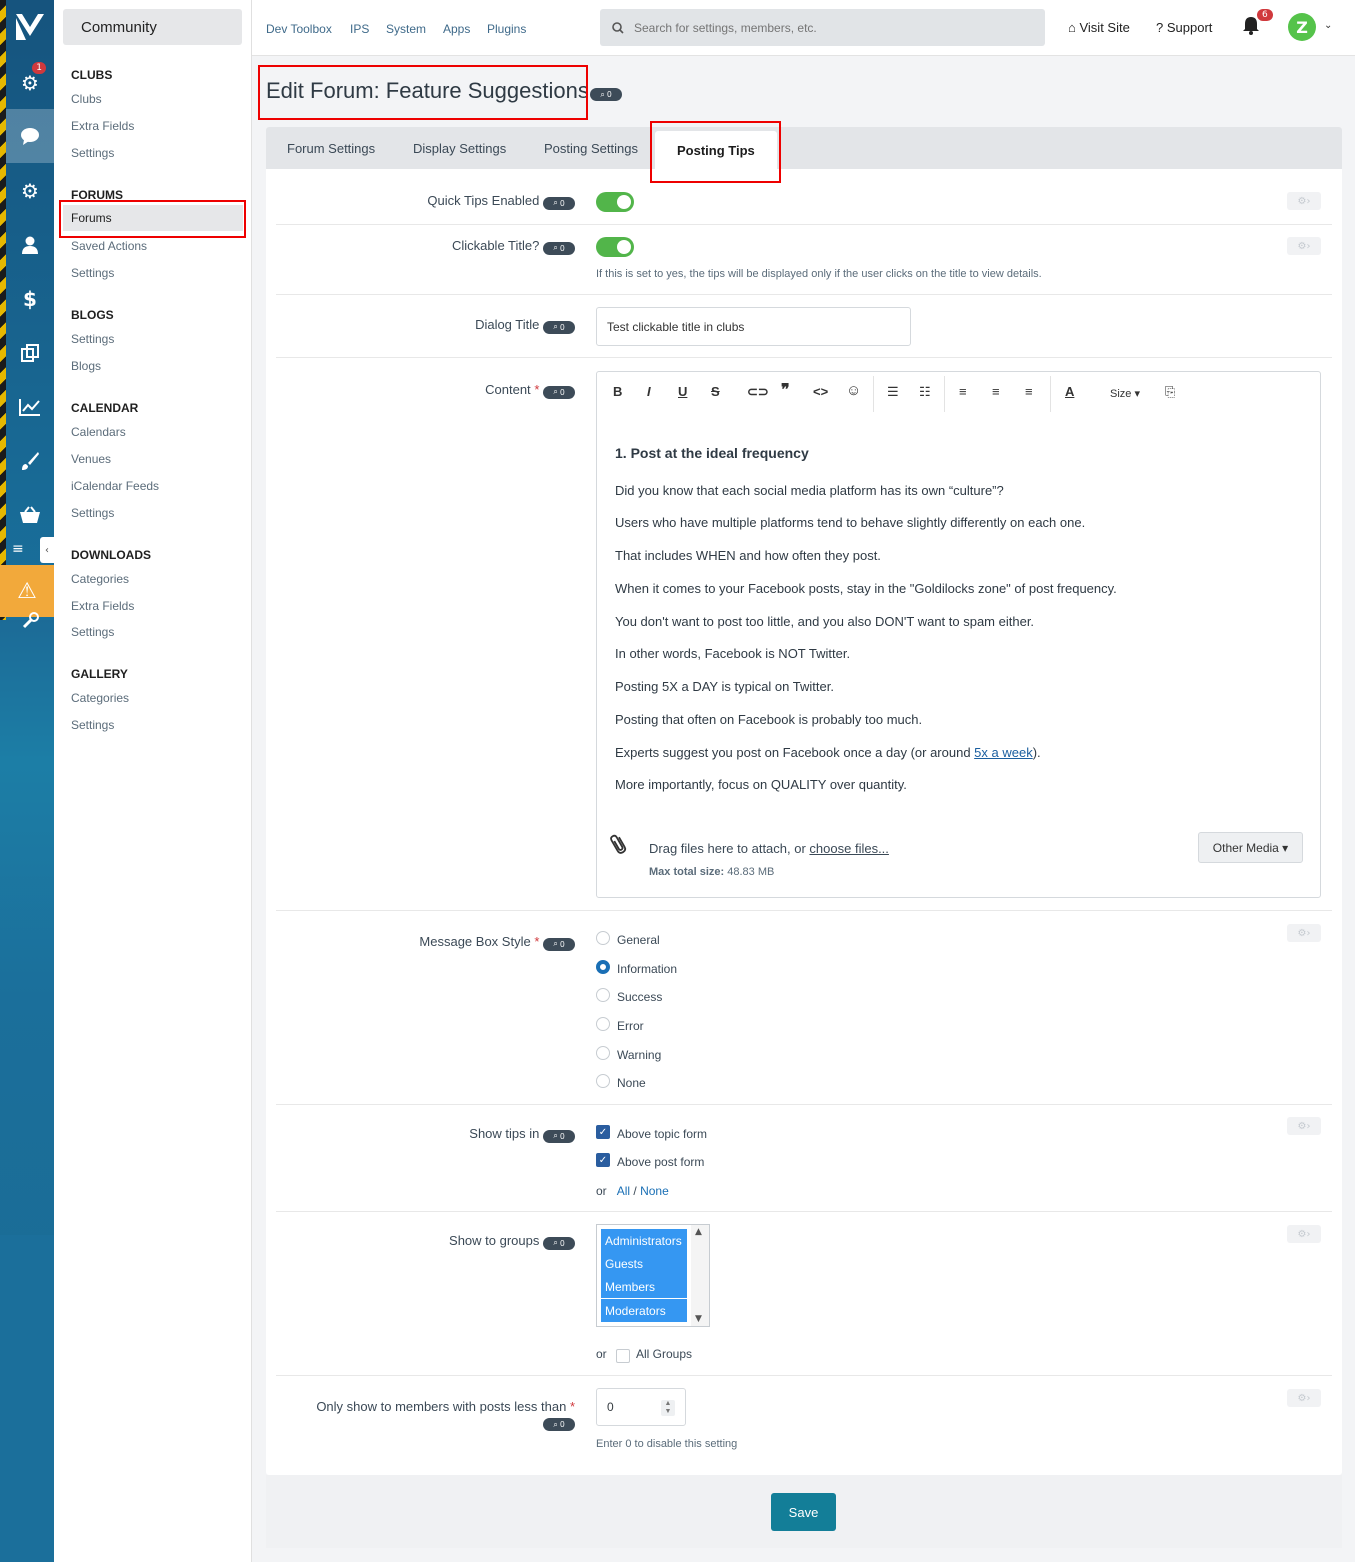 This screenshot has width=1355, height=1562. Describe the element at coordinates (698, 1319) in the screenshot. I see `scroll-down-icon: ▼` at that location.